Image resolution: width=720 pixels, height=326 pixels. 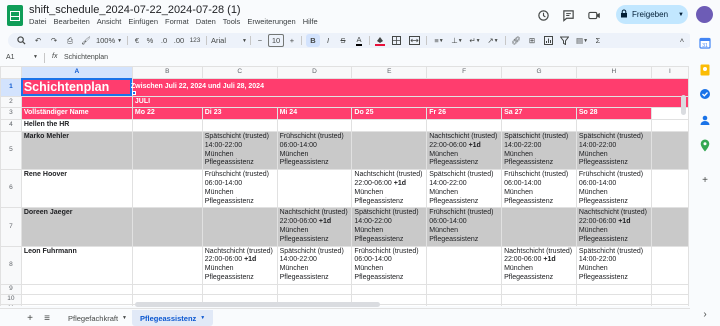 I want to click on currency-euro-button: €, so click(x=137, y=40).